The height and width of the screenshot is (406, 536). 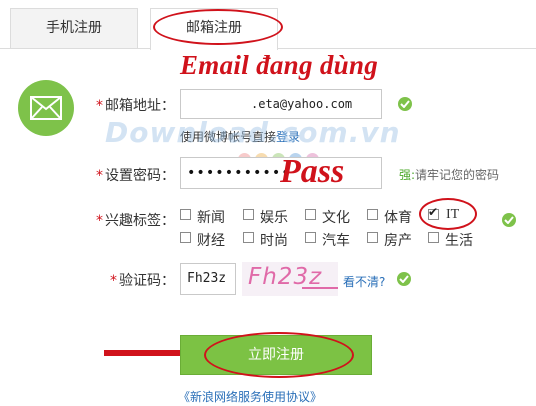 I want to click on interest-label-news: 新闻, so click(x=211, y=218).